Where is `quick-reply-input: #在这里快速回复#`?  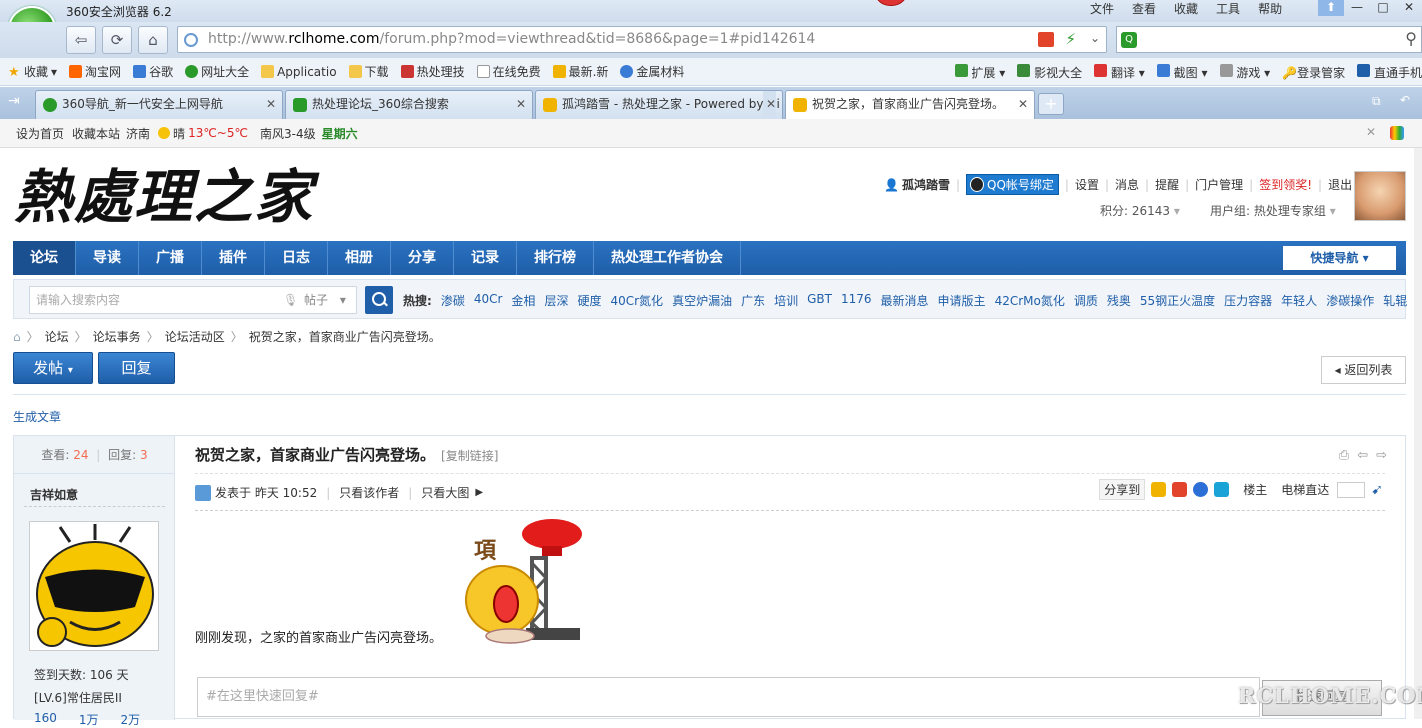
quick-reply-input: #在这里快速回复# is located at coordinates (728, 697).